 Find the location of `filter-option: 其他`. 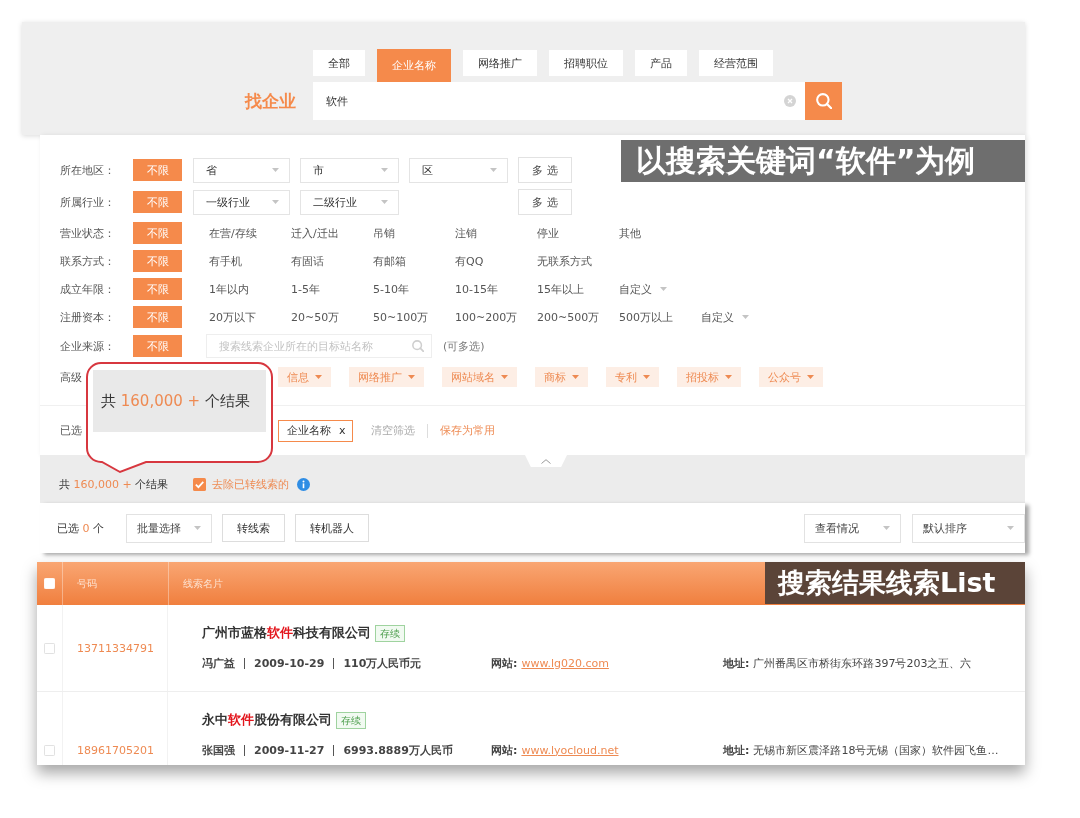

filter-option: 其他 is located at coordinates (630, 233).